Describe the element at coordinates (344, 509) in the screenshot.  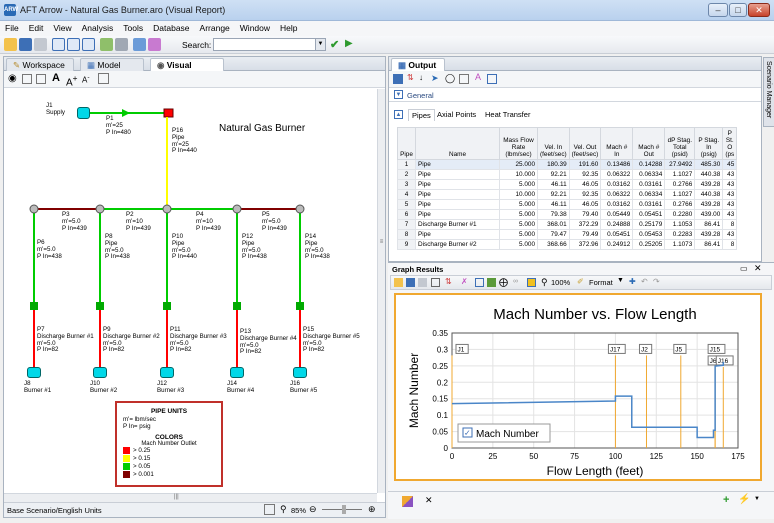
I see `zoom-slider-thumb` at that location.